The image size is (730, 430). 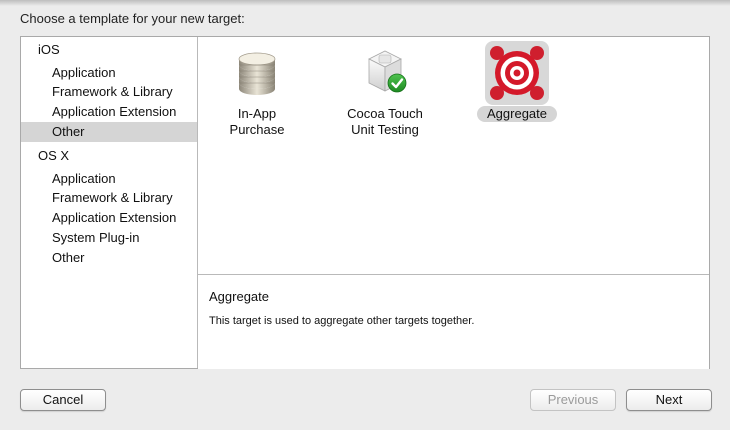 I want to click on template-cocoa-touch-unit-testing: Cocoa Touch Unit Testing, so click(x=385, y=89).